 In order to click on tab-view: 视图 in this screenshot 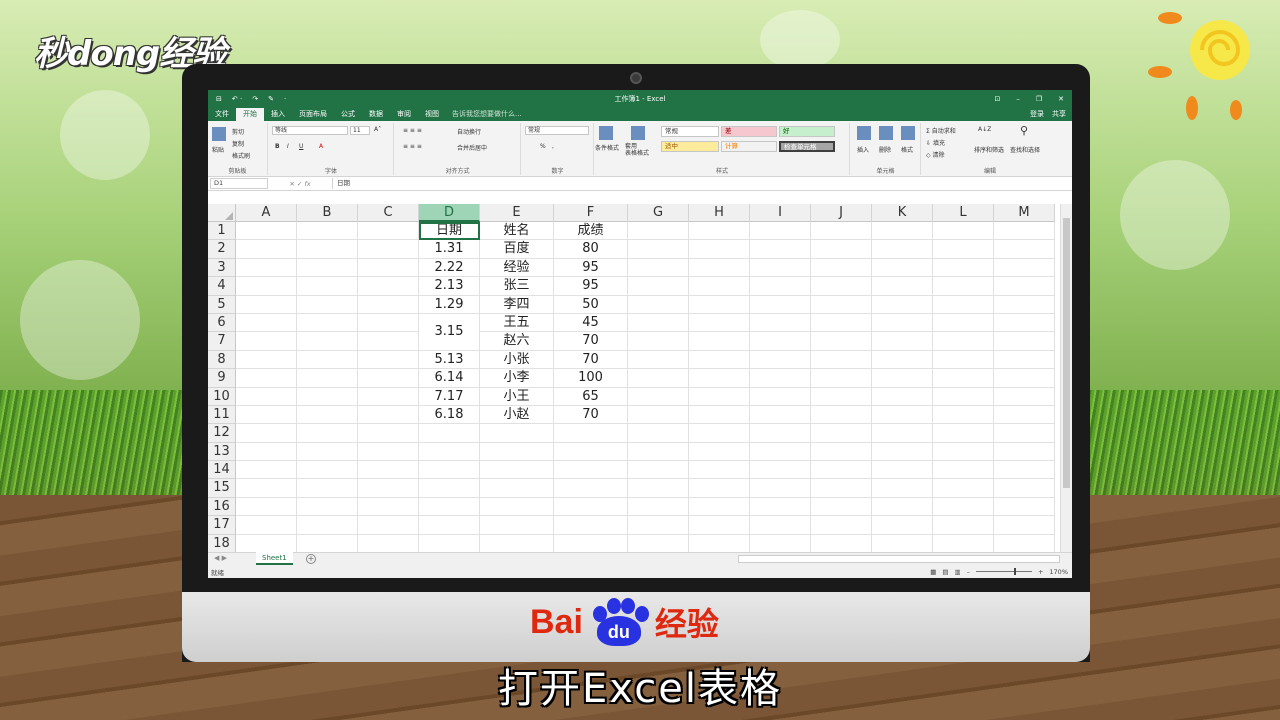, I will do `click(432, 114)`.